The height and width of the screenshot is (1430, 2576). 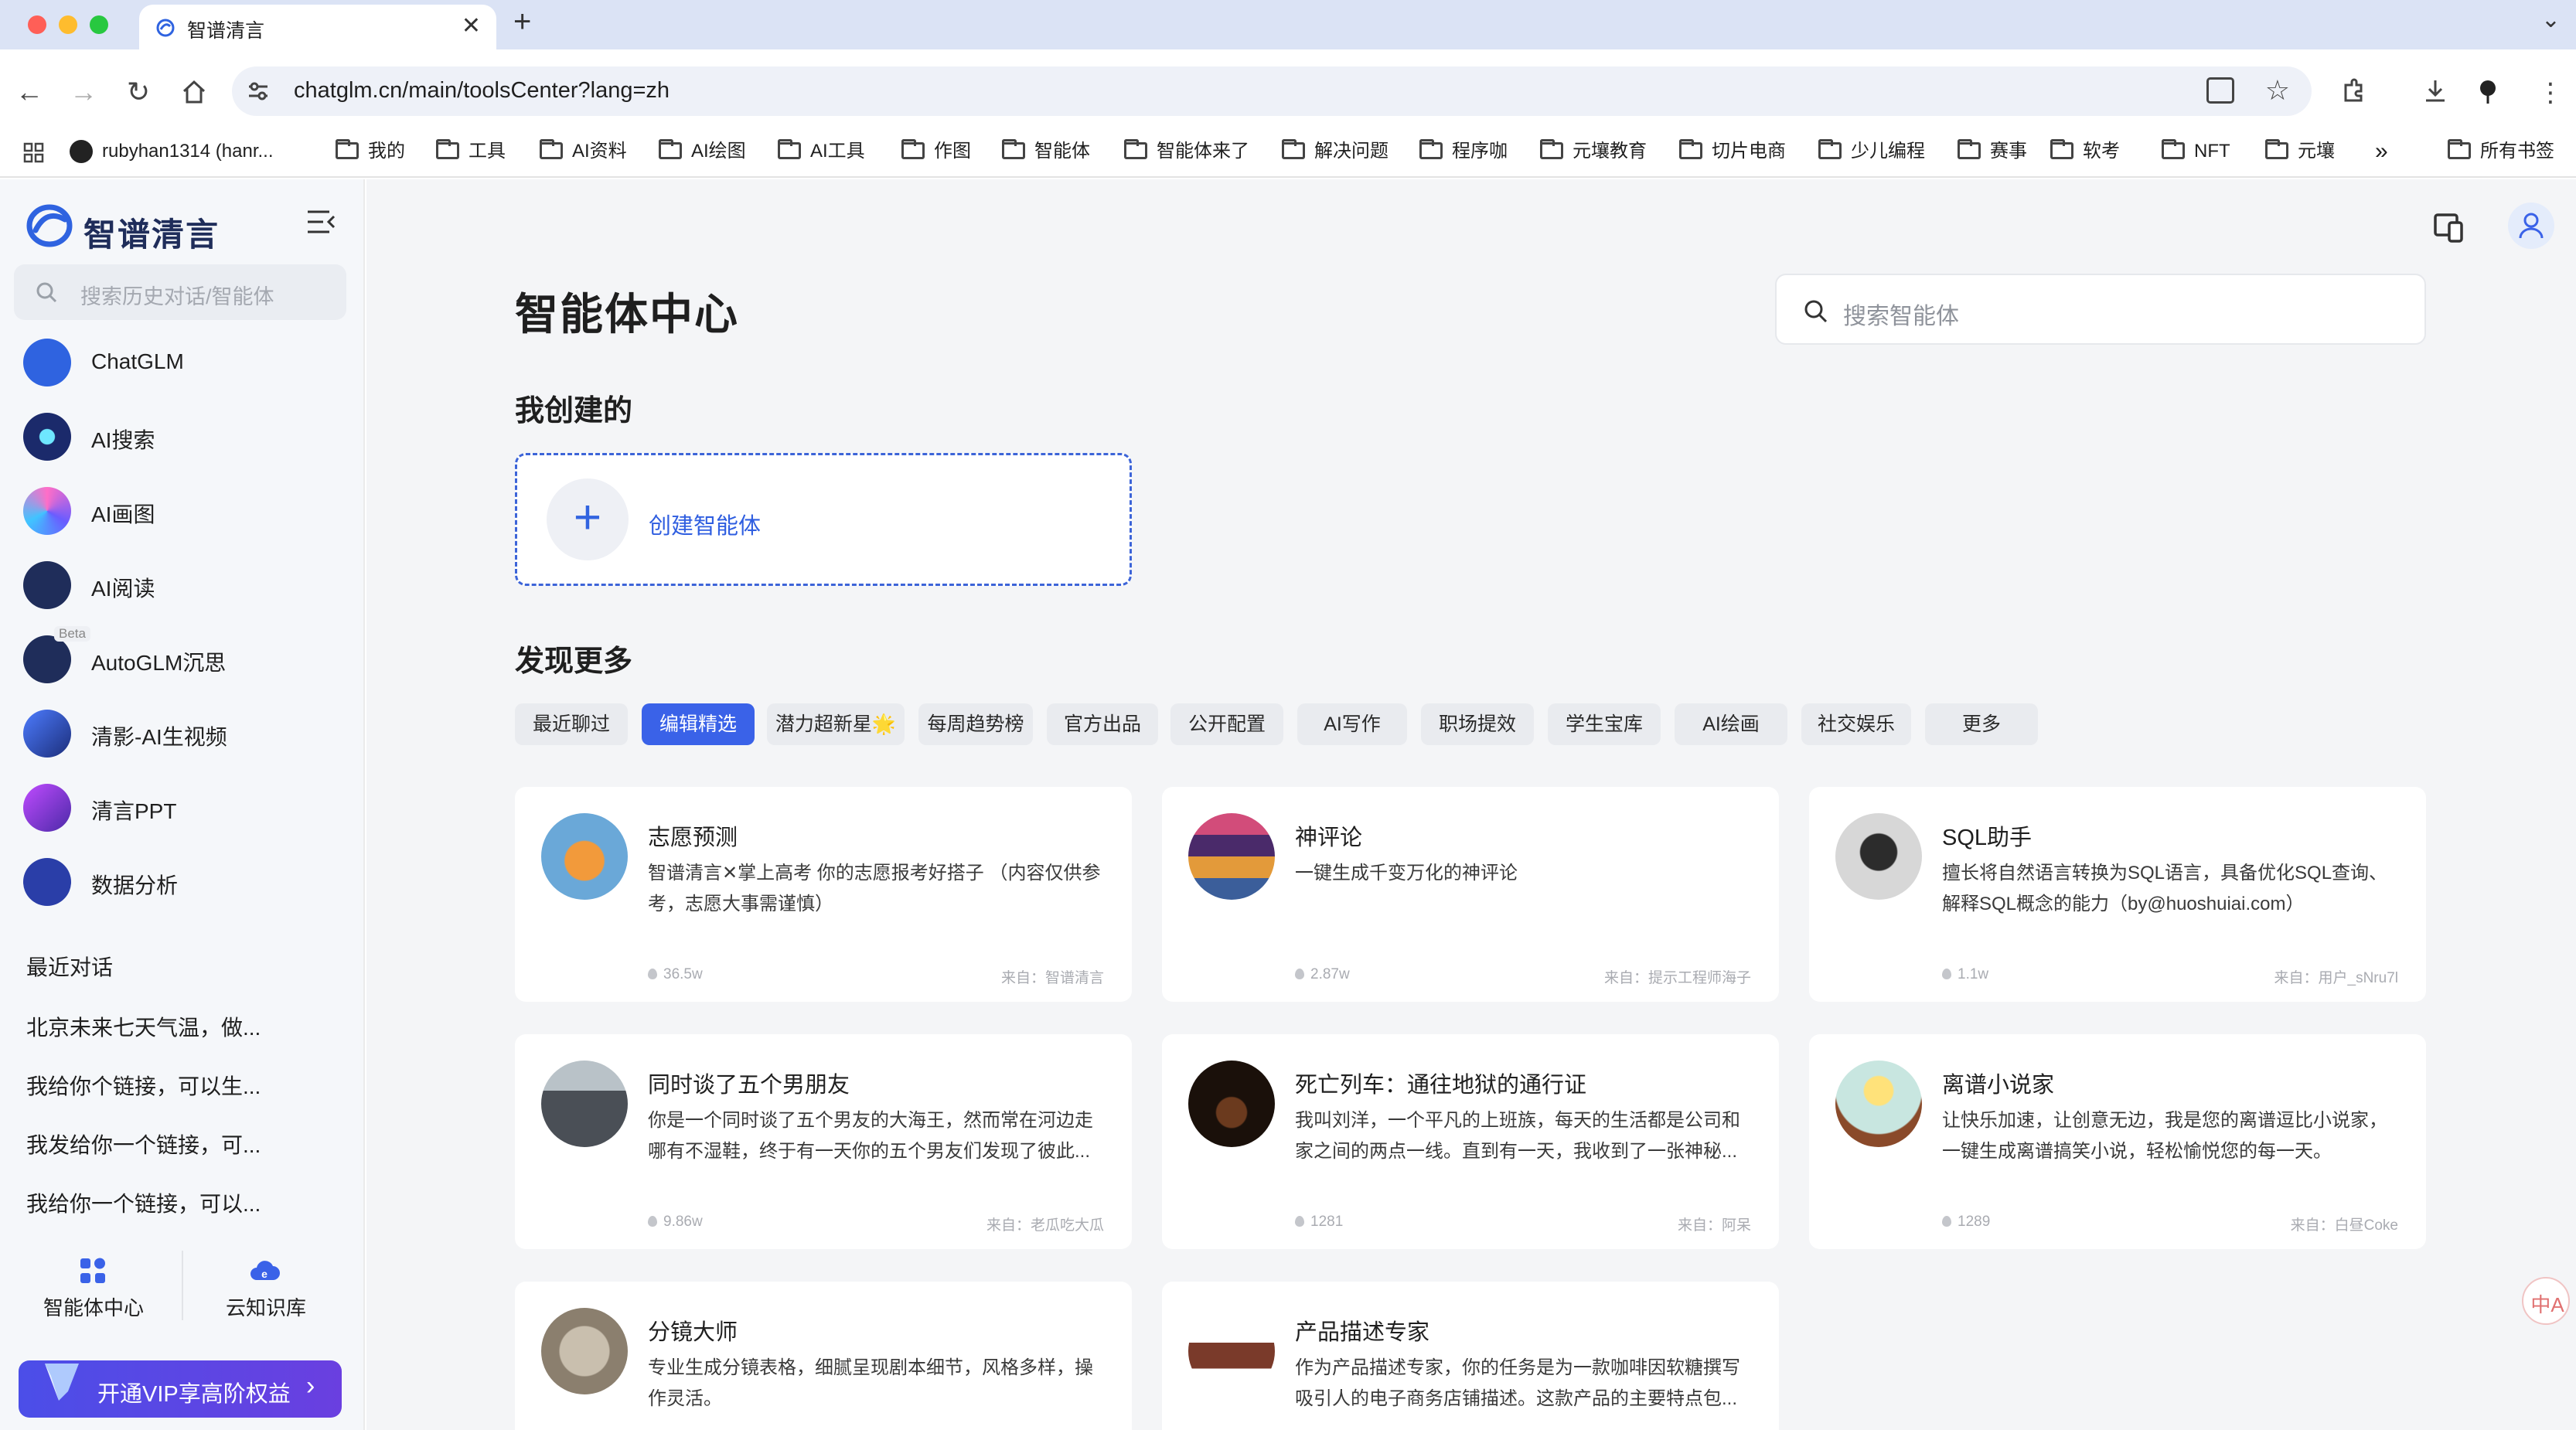 I want to click on bookmark-star-icon: ☆, so click(x=2277, y=90).